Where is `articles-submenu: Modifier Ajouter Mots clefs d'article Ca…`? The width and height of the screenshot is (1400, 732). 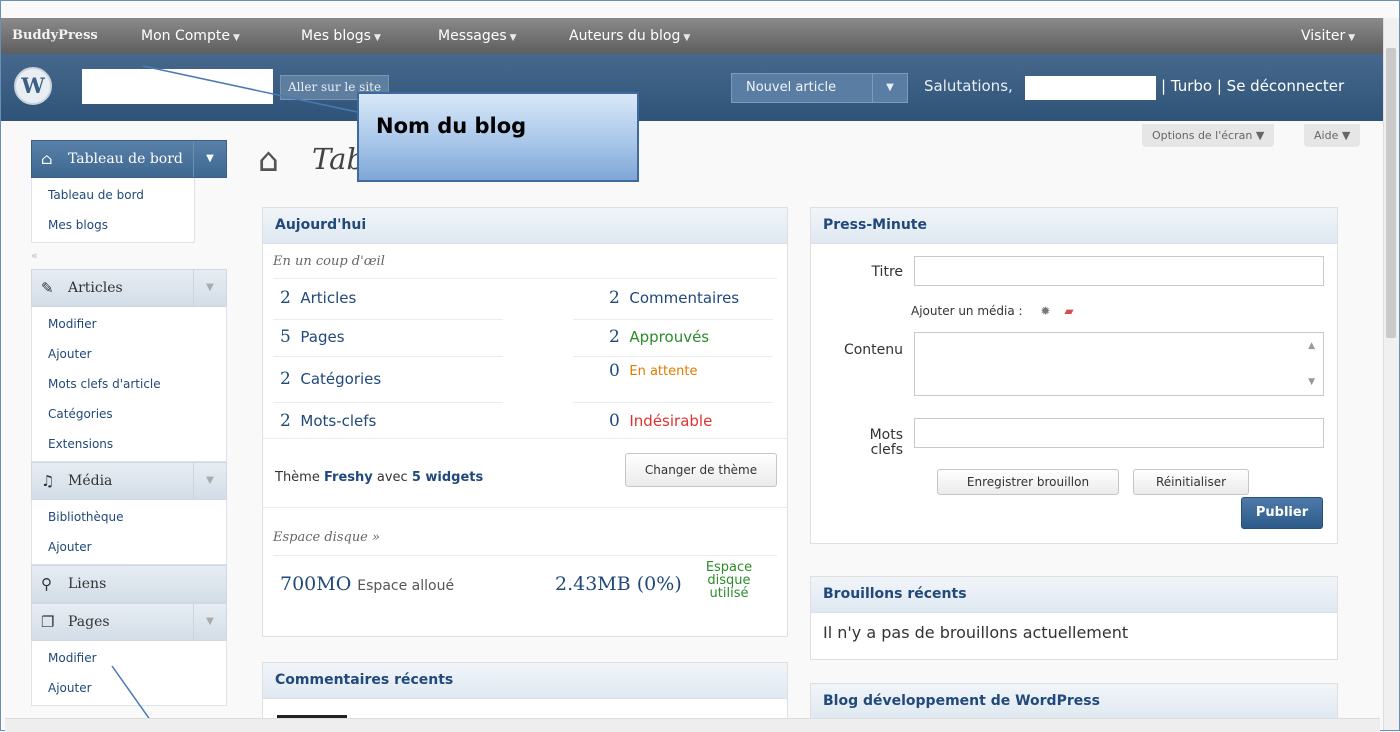 articles-submenu: Modifier Ajouter Mots clefs d'article Ca… is located at coordinates (129, 384).